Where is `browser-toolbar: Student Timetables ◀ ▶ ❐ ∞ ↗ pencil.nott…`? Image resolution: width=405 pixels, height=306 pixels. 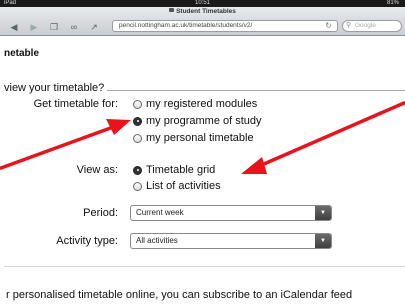
browser-toolbar: Student Timetables ◀ ▶ ❐ ∞ ↗ pencil.nott… is located at coordinates (202, 21).